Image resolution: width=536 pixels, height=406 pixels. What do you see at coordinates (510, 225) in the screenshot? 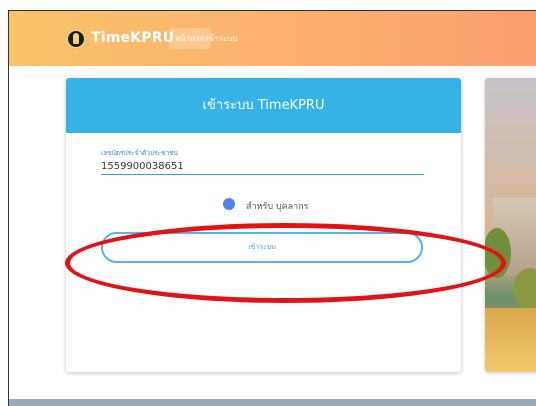
I see `campus-image` at bounding box center [510, 225].